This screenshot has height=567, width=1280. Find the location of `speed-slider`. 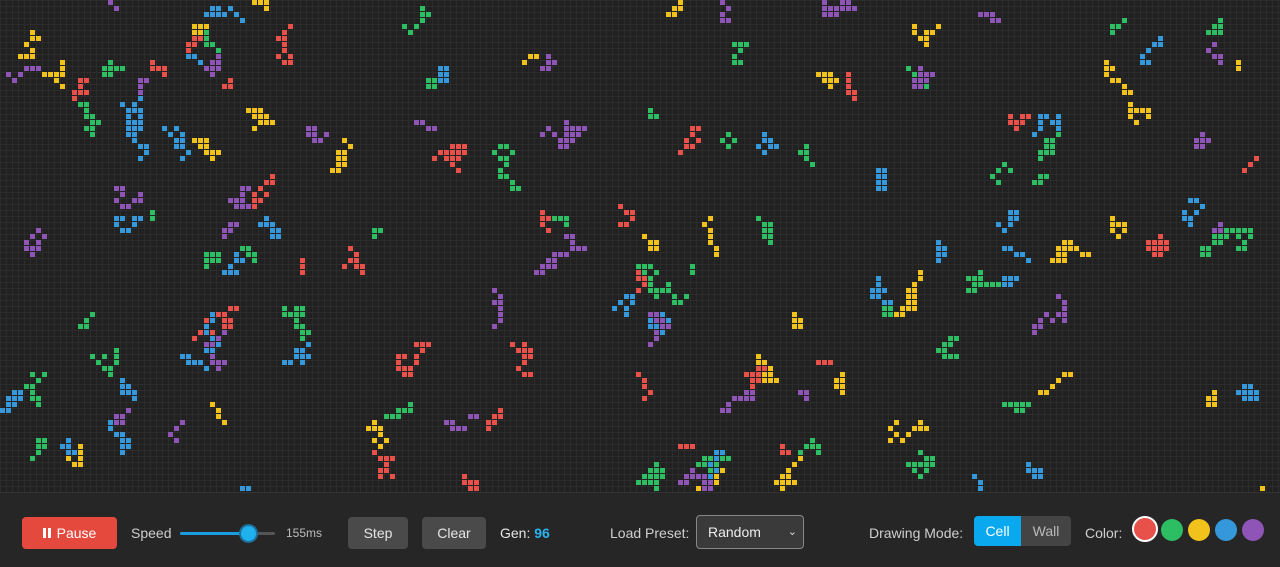

speed-slider is located at coordinates (227, 533).